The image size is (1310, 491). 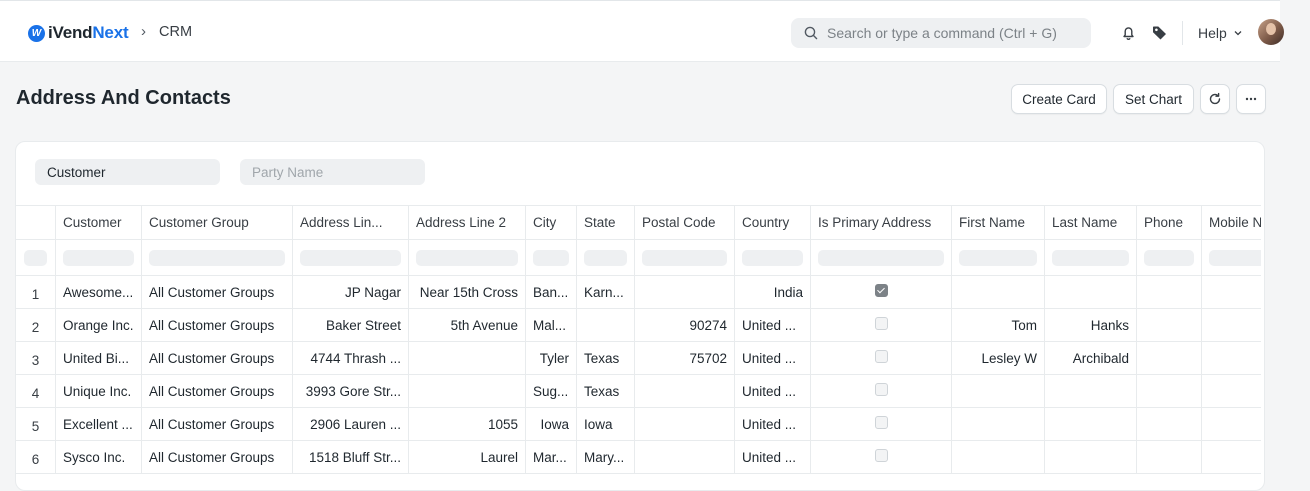 I want to click on avatar, so click(x=1271, y=32).